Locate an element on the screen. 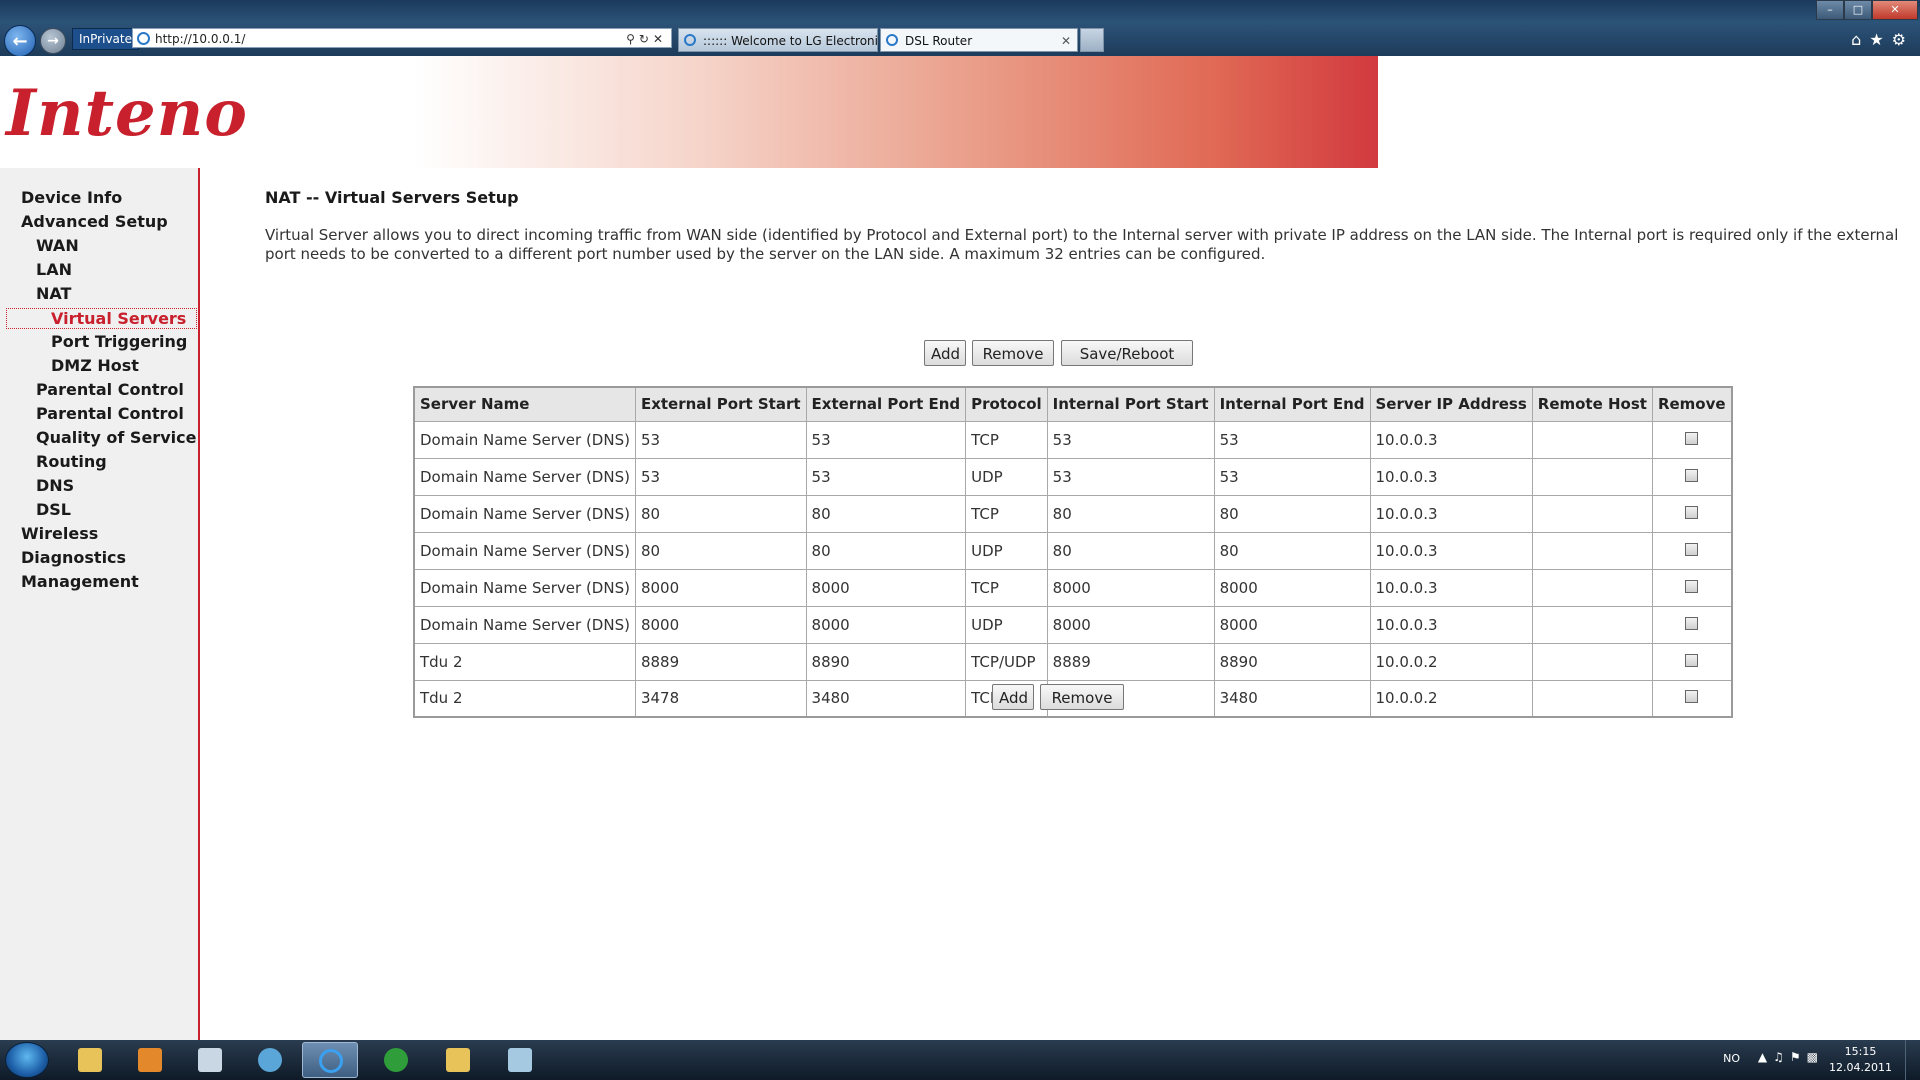 The height and width of the screenshot is (1080, 1920). back-button: ← is located at coordinates (20, 41).